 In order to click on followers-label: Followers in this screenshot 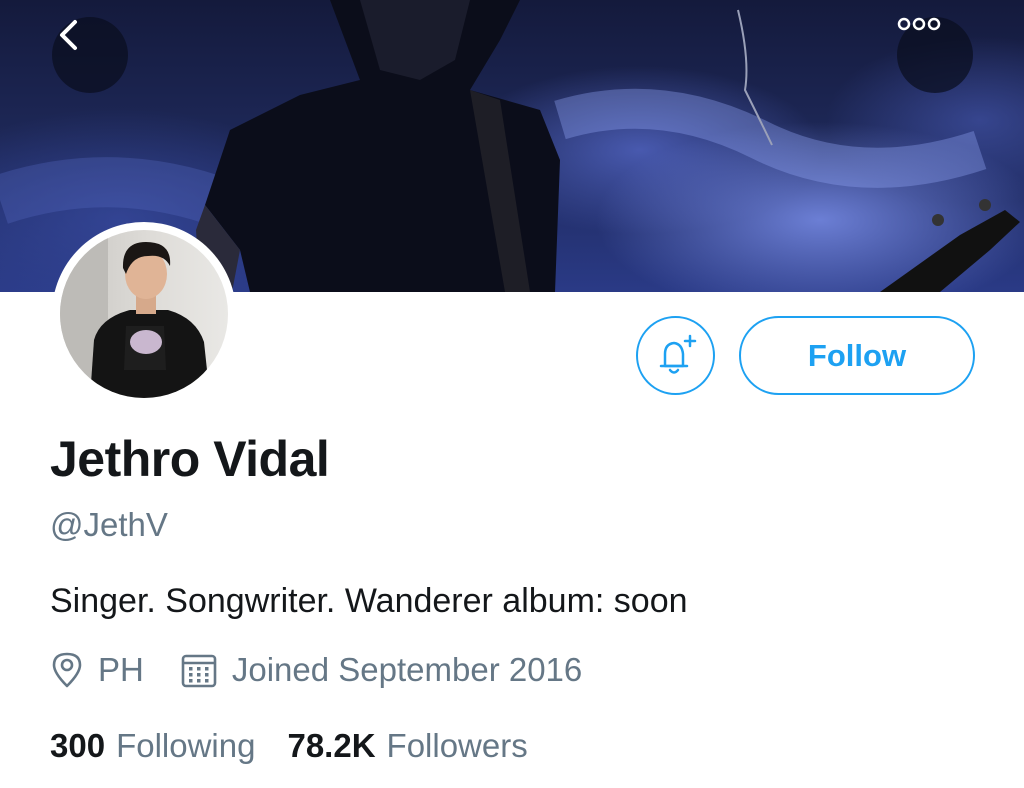, I will do `click(457, 745)`.